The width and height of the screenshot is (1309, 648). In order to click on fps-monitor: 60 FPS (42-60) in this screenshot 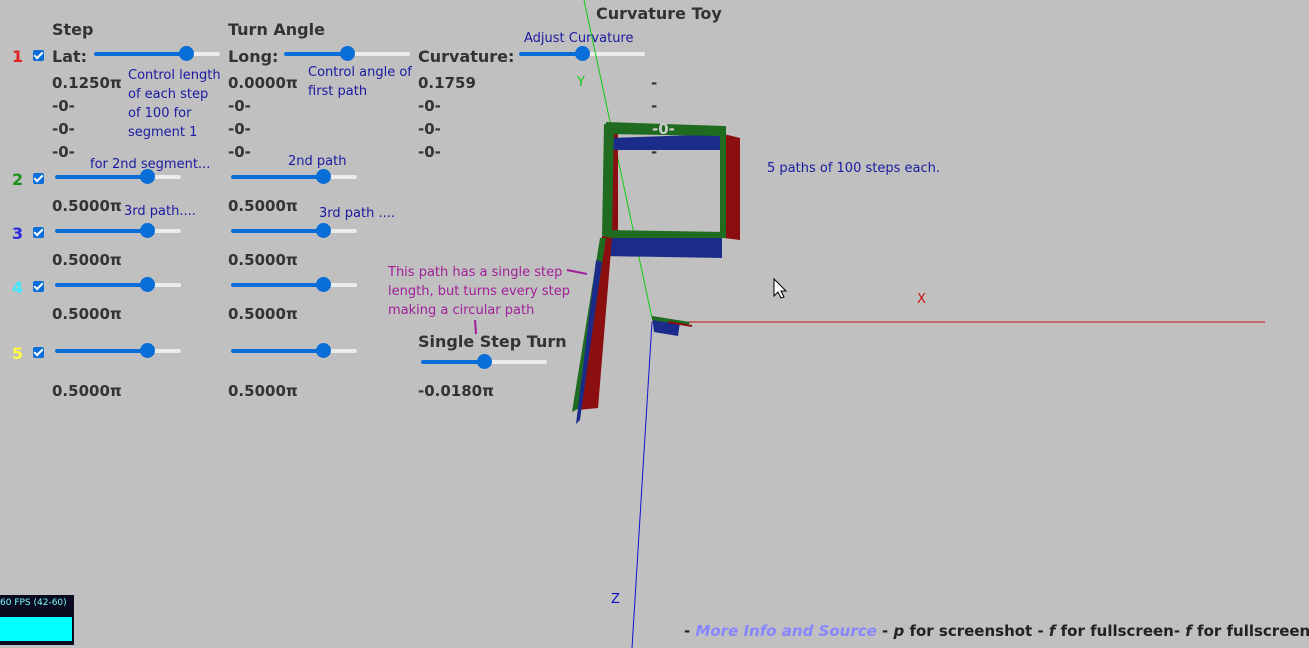, I will do `click(37, 620)`.